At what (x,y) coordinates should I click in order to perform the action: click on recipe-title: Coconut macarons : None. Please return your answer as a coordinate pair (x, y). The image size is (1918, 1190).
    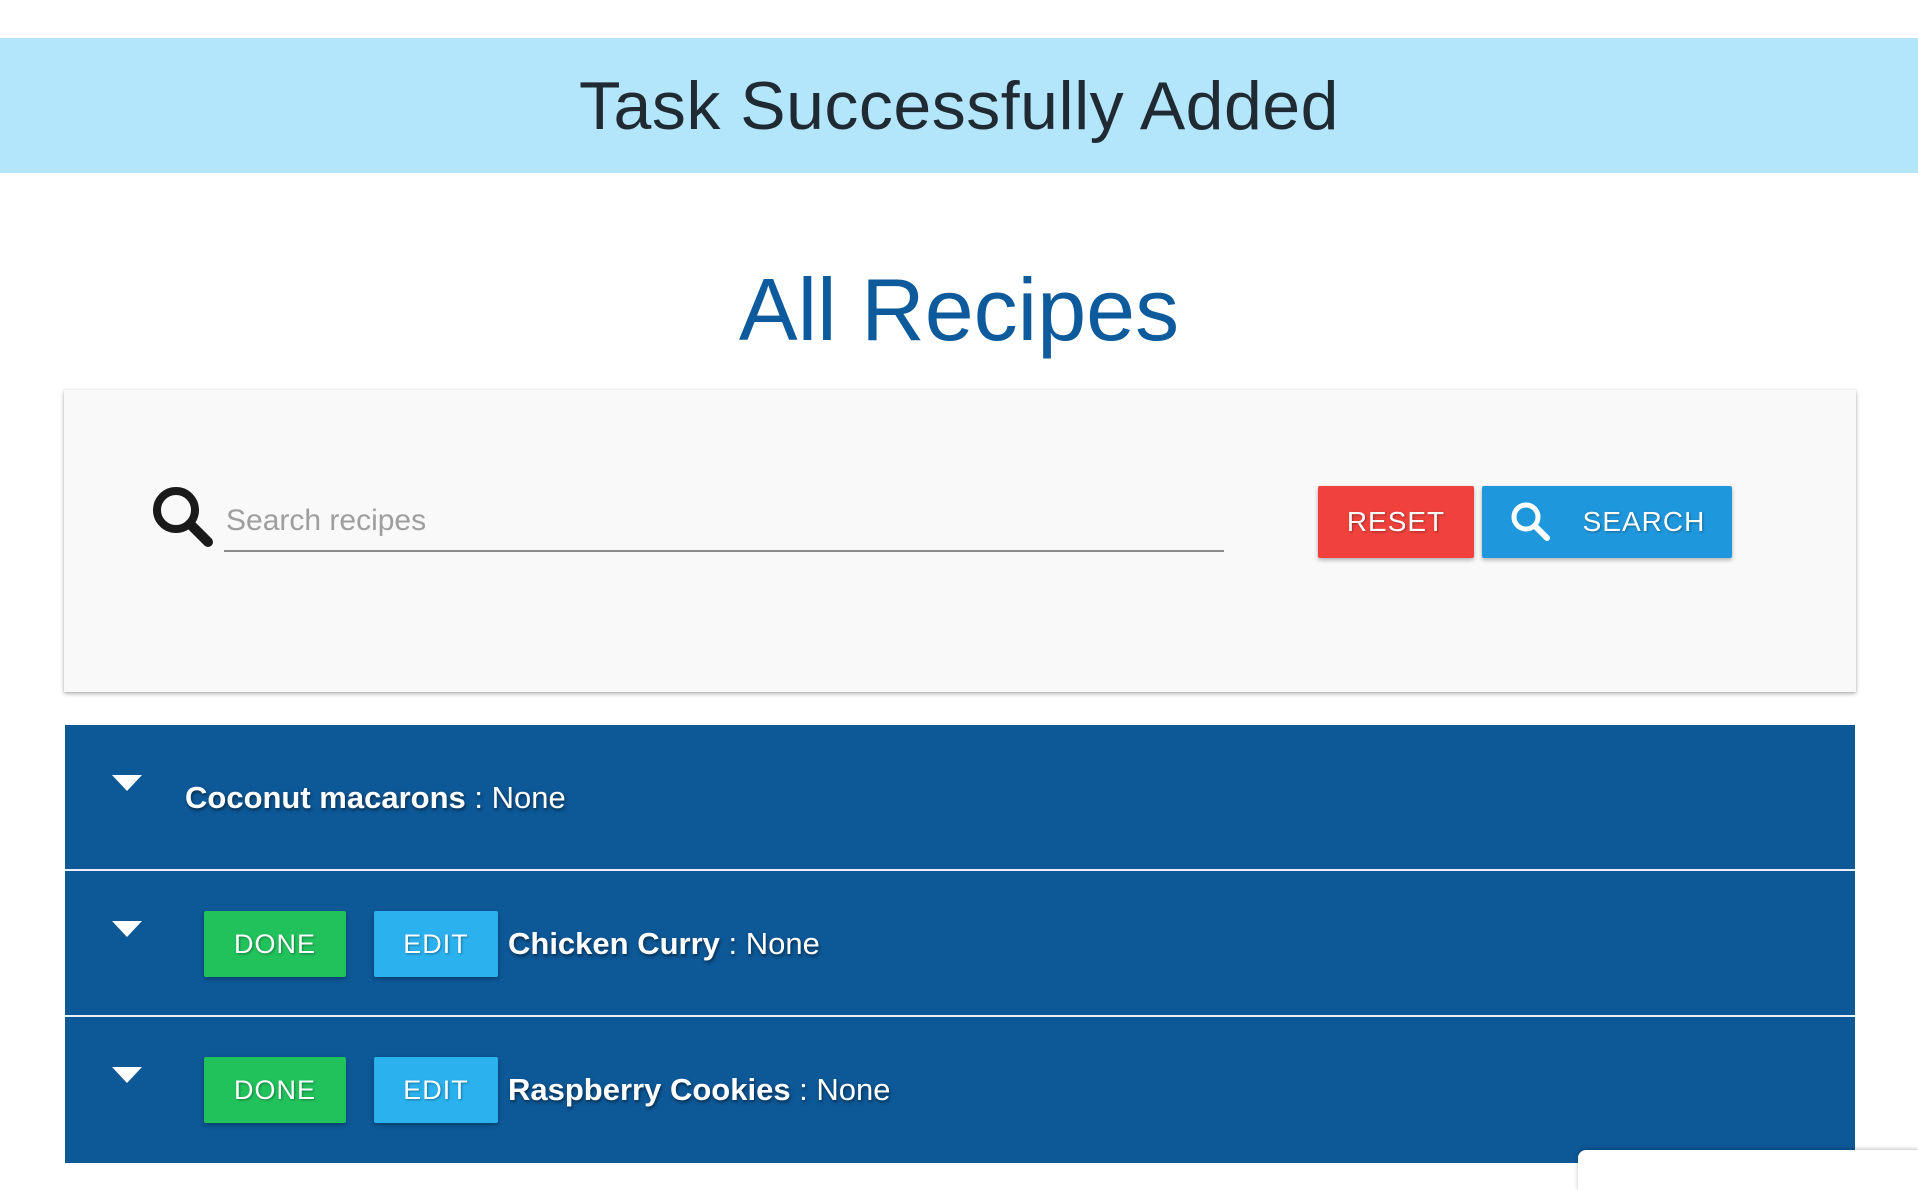
    Looking at the image, I should click on (375, 798).